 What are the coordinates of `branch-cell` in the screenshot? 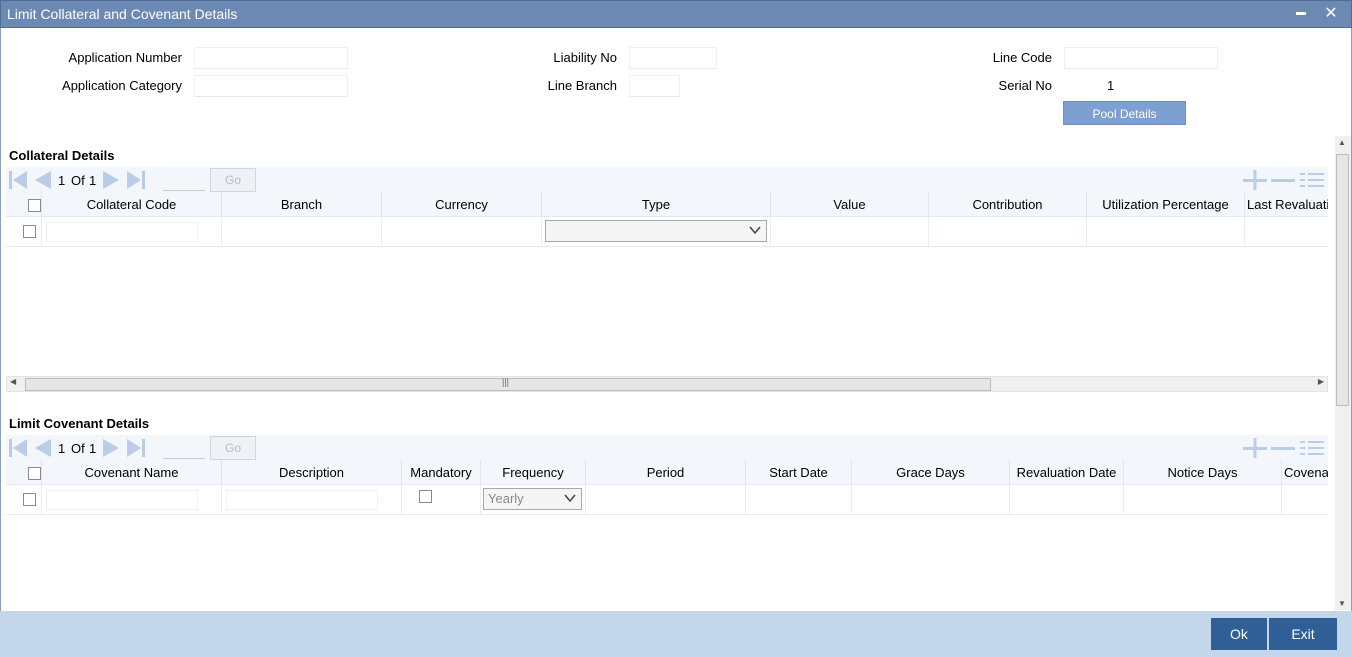 It's located at (302, 232).